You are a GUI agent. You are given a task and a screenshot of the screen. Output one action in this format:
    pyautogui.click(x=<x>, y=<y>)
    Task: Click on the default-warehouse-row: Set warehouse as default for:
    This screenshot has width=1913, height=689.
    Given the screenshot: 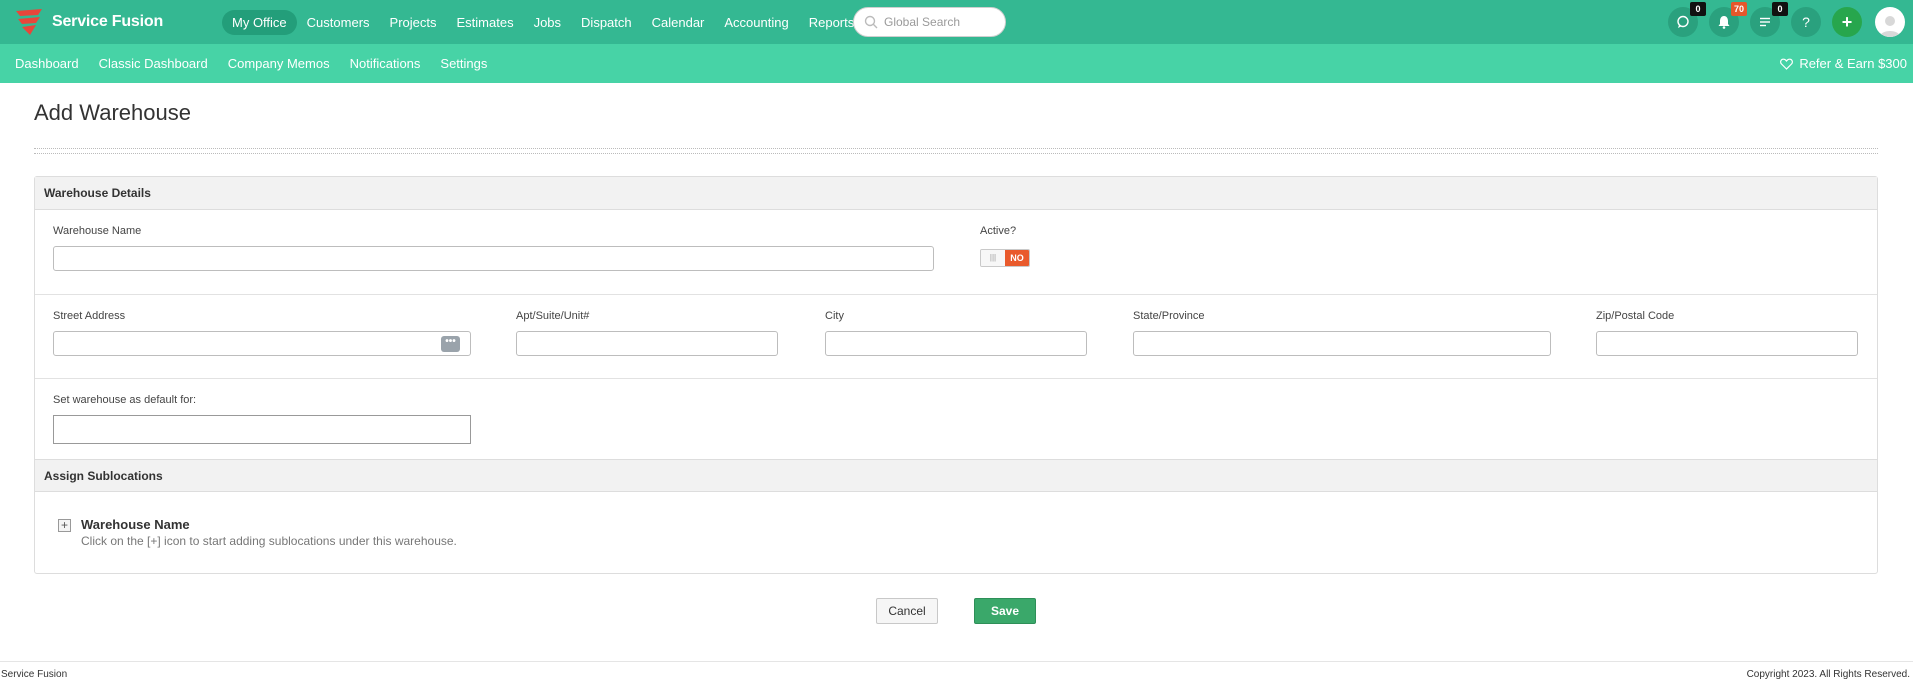 What is the action you would take?
    pyautogui.click(x=956, y=419)
    